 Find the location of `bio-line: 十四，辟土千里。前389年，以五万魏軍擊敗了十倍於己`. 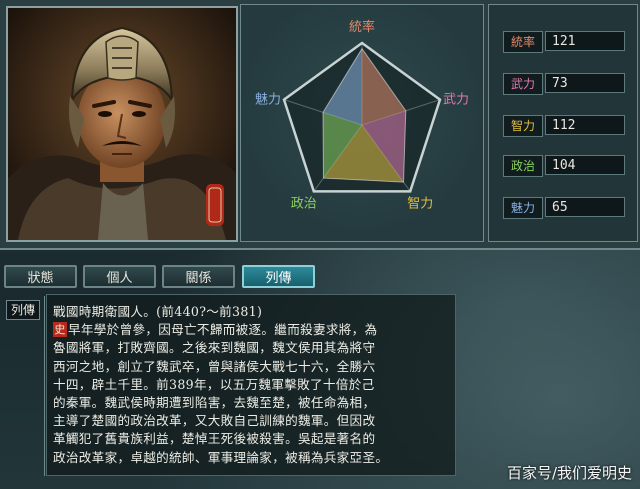

bio-line: 十四，辟土千里。前389年，以五万魏軍擊敗了十倍於己 is located at coordinates (214, 384).